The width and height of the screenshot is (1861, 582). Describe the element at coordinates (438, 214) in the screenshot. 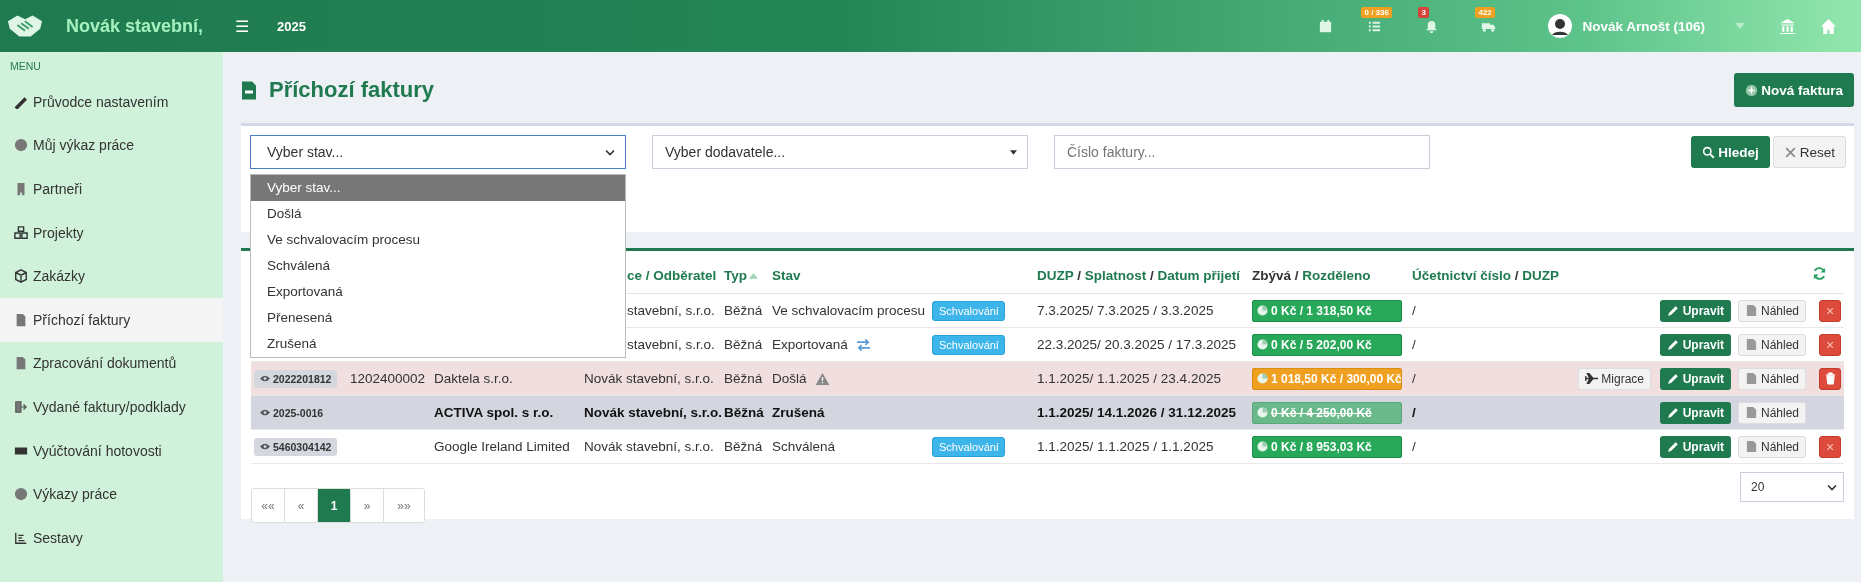

I see `dropdown-option: Došlá` at that location.